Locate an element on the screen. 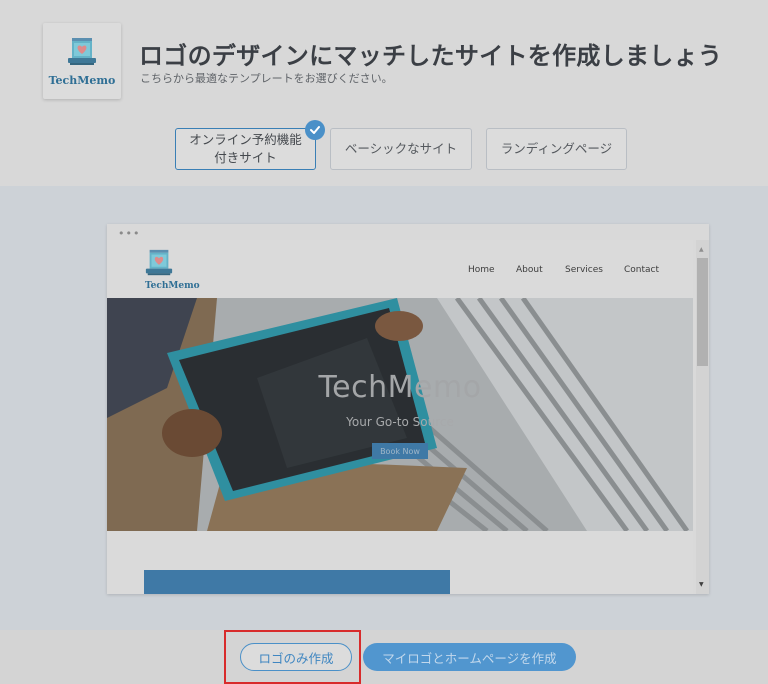 The width and height of the screenshot is (768, 684). scrollbar-thumb is located at coordinates (702, 312).